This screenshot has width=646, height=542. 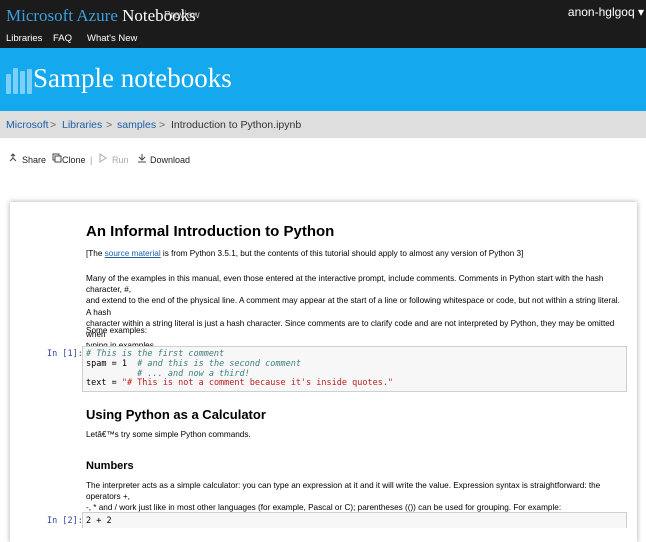 I want to click on breadcrumb-current: Introduction to Python.ipynb, so click(x=236, y=125).